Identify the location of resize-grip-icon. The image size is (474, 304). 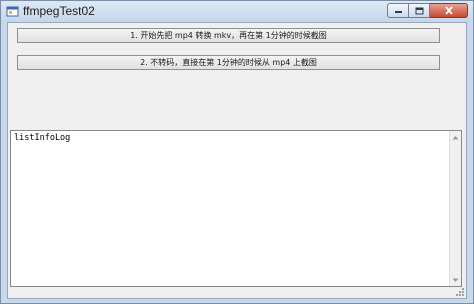
(460, 292).